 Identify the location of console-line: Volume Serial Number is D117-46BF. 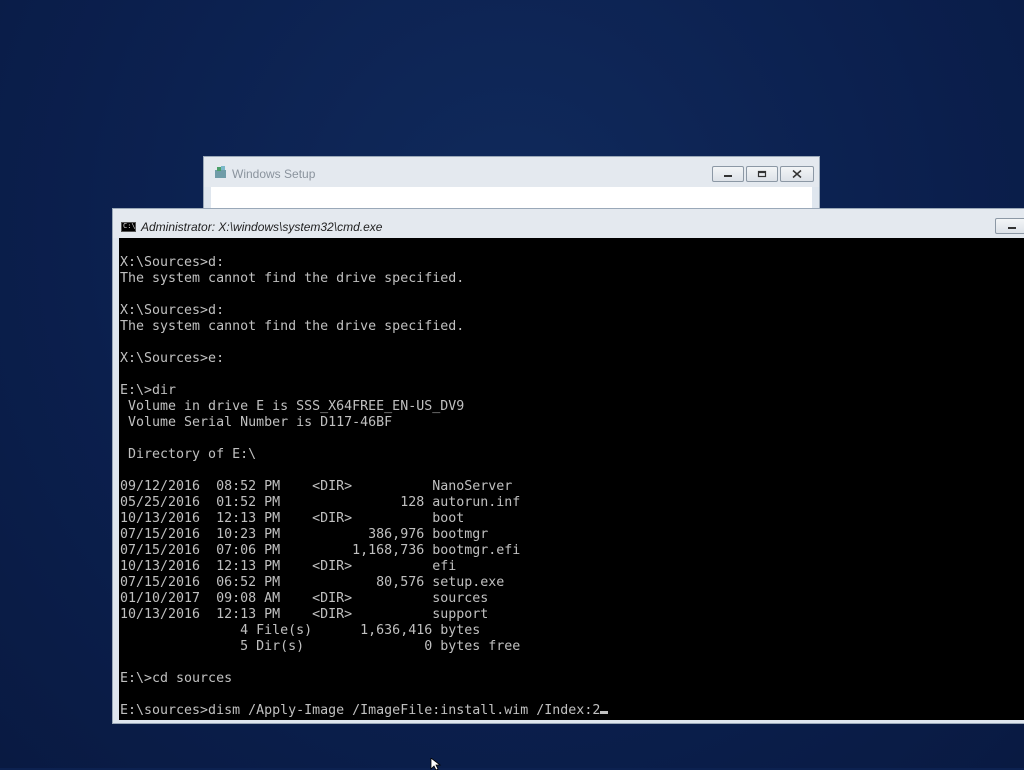
(256, 422).